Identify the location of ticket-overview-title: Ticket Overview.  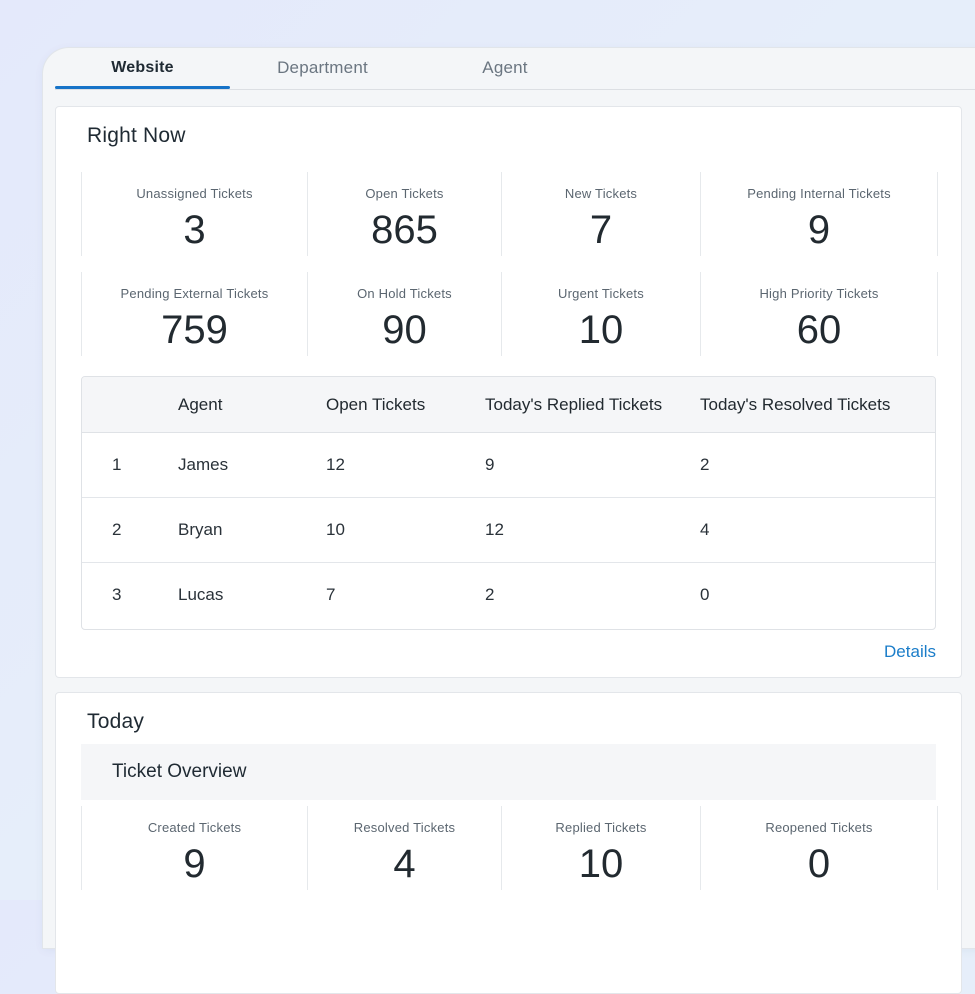
(179, 771).